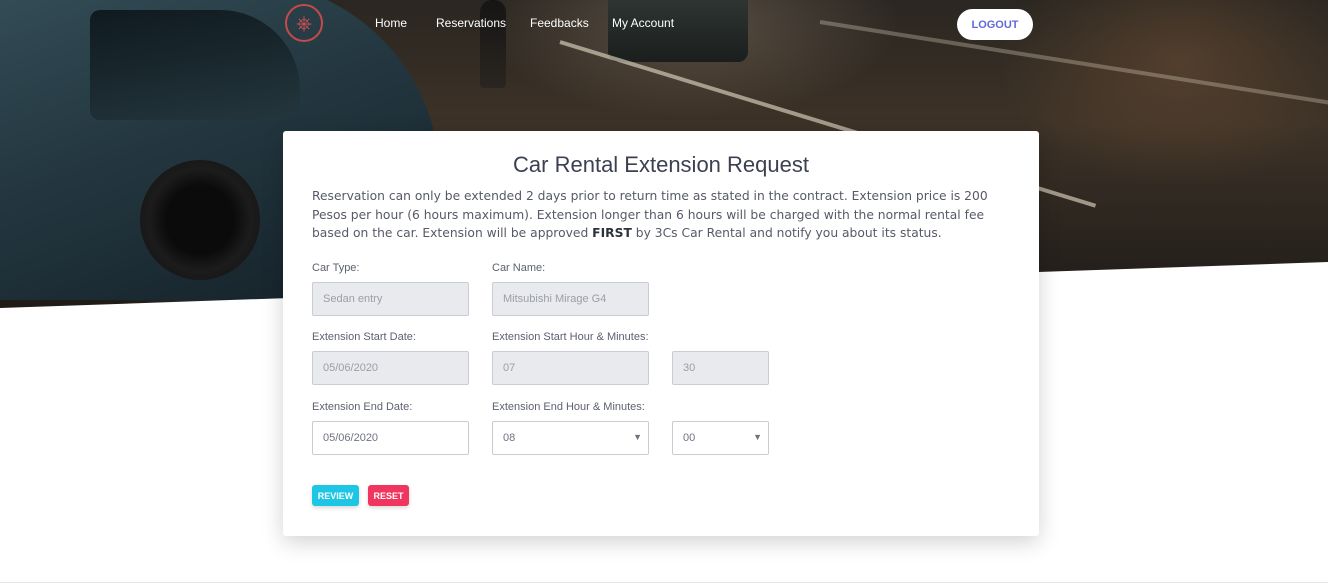 This screenshot has height=585, width=1328. Describe the element at coordinates (720, 368) in the screenshot. I see `extension-start-minute-field: 30` at that location.